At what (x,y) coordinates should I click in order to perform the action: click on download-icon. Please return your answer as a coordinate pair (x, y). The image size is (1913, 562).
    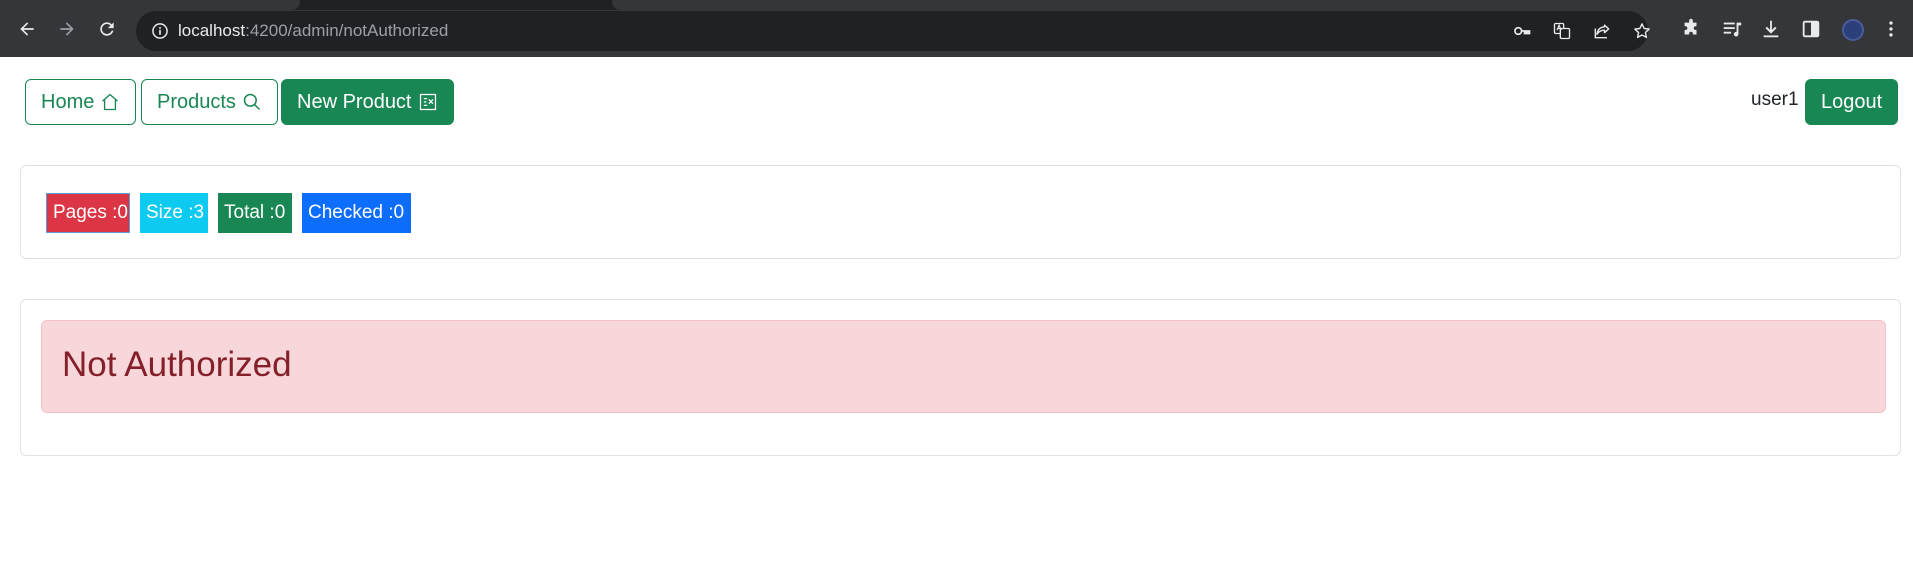
    Looking at the image, I should click on (1771, 29).